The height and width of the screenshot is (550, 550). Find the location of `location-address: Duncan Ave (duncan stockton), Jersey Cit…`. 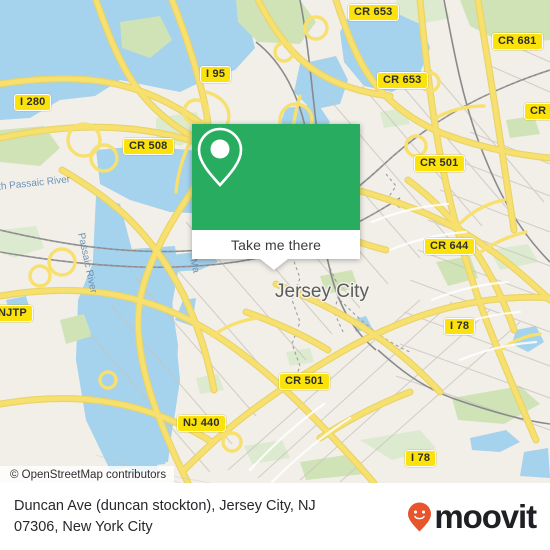

location-address: Duncan Ave (duncan stockton), Jersey Cit… is located at coordinates (165, 517).